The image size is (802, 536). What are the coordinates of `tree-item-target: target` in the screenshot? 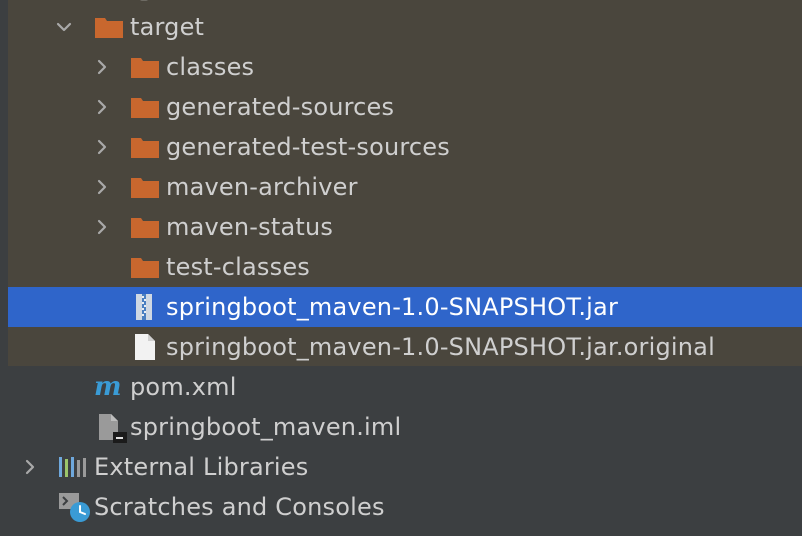 It's located at (405, 27).